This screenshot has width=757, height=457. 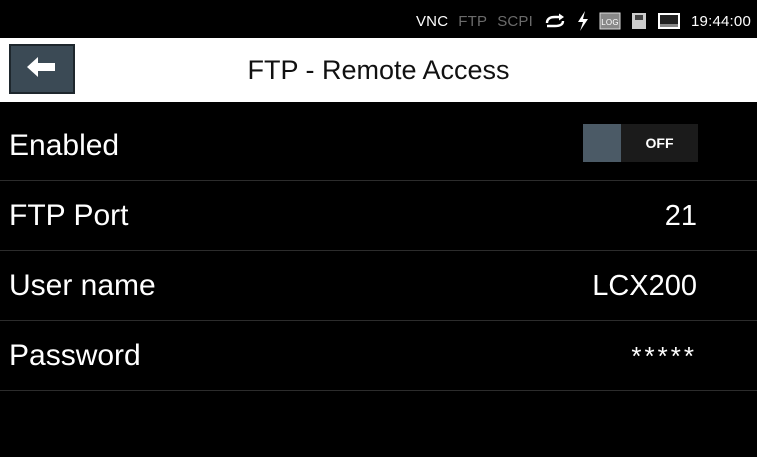 I want to click on ftp-port-value: 21, so click(x=680, y=215).